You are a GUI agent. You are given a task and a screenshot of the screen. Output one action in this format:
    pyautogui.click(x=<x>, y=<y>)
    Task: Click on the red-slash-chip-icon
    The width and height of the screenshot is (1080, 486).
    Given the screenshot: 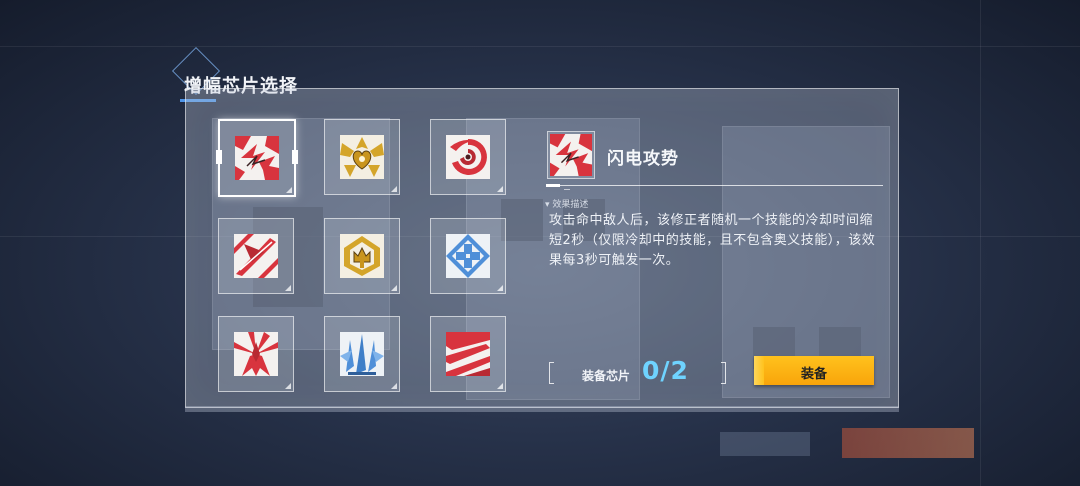 What is the action you would take?
    pyautogui.click(x=256, y=256)
    